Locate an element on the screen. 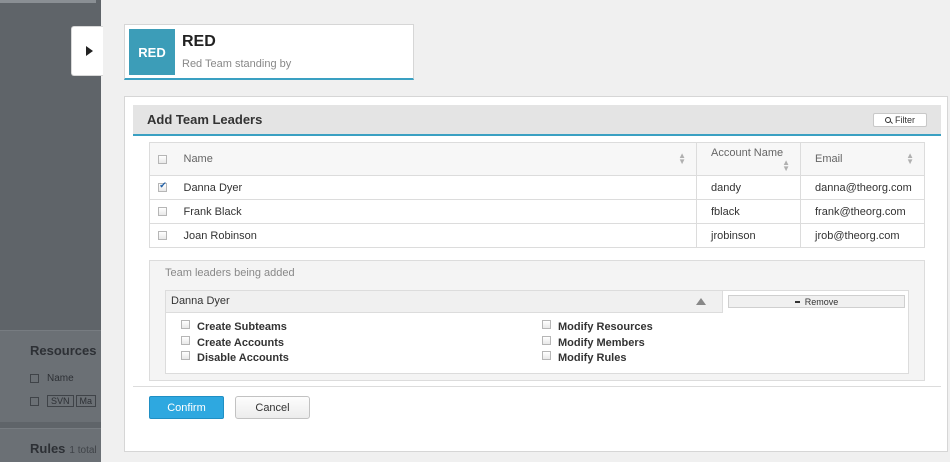 The image size is (950, 462). background-resources-header-row: Name is located at coordinates (52, 378).